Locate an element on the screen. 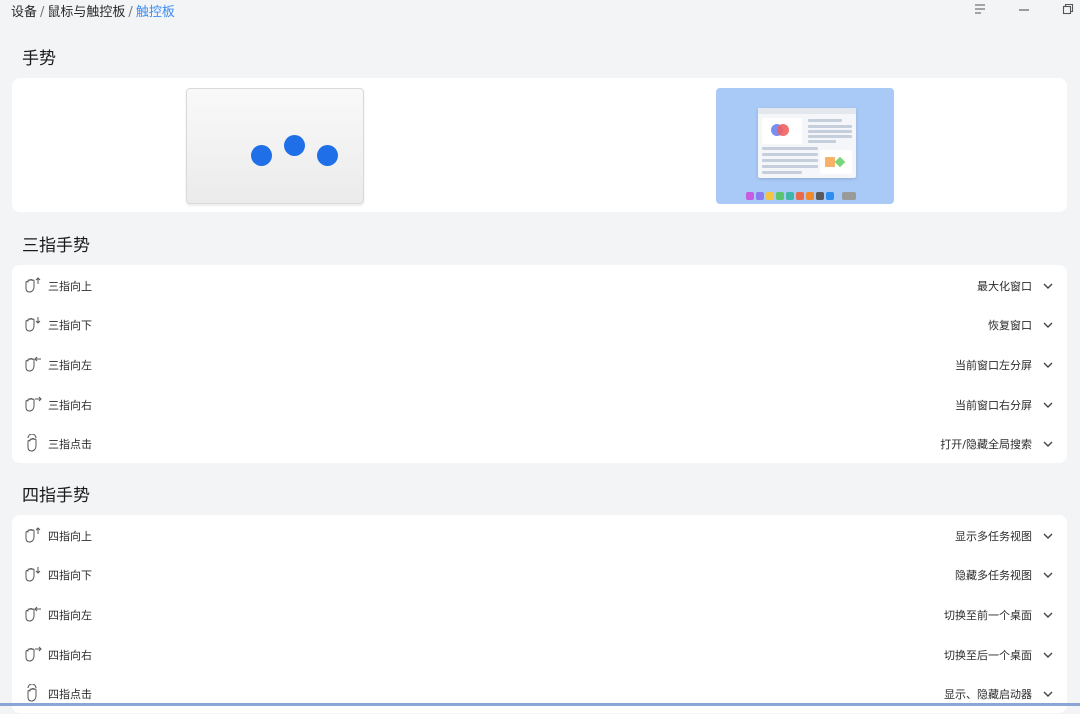  gesture-row-four-down: 四指向下 隐藏多任务视图 is located at coordinates (539, 576).